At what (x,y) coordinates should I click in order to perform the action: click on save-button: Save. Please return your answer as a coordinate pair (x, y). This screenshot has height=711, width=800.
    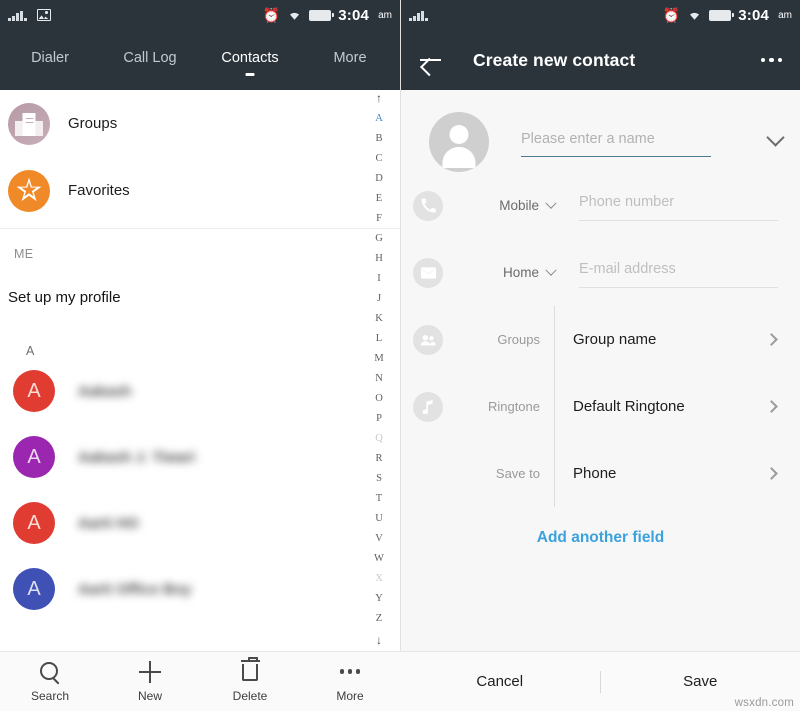
    Looking at the image, I should click on (700, 681).